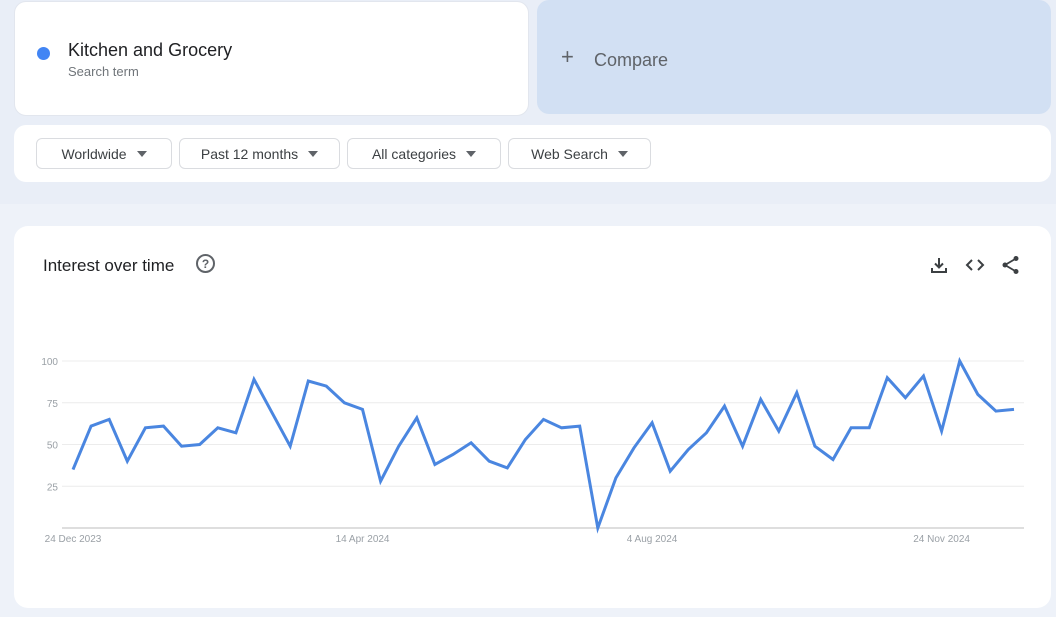 The width and height of the screenshot is (1056, 617). What do you see at coordinates (271, 58) in the screenshot?
I see `search-term-card: Kitchen and Grocery Search term` at bounding box center [271, 58].